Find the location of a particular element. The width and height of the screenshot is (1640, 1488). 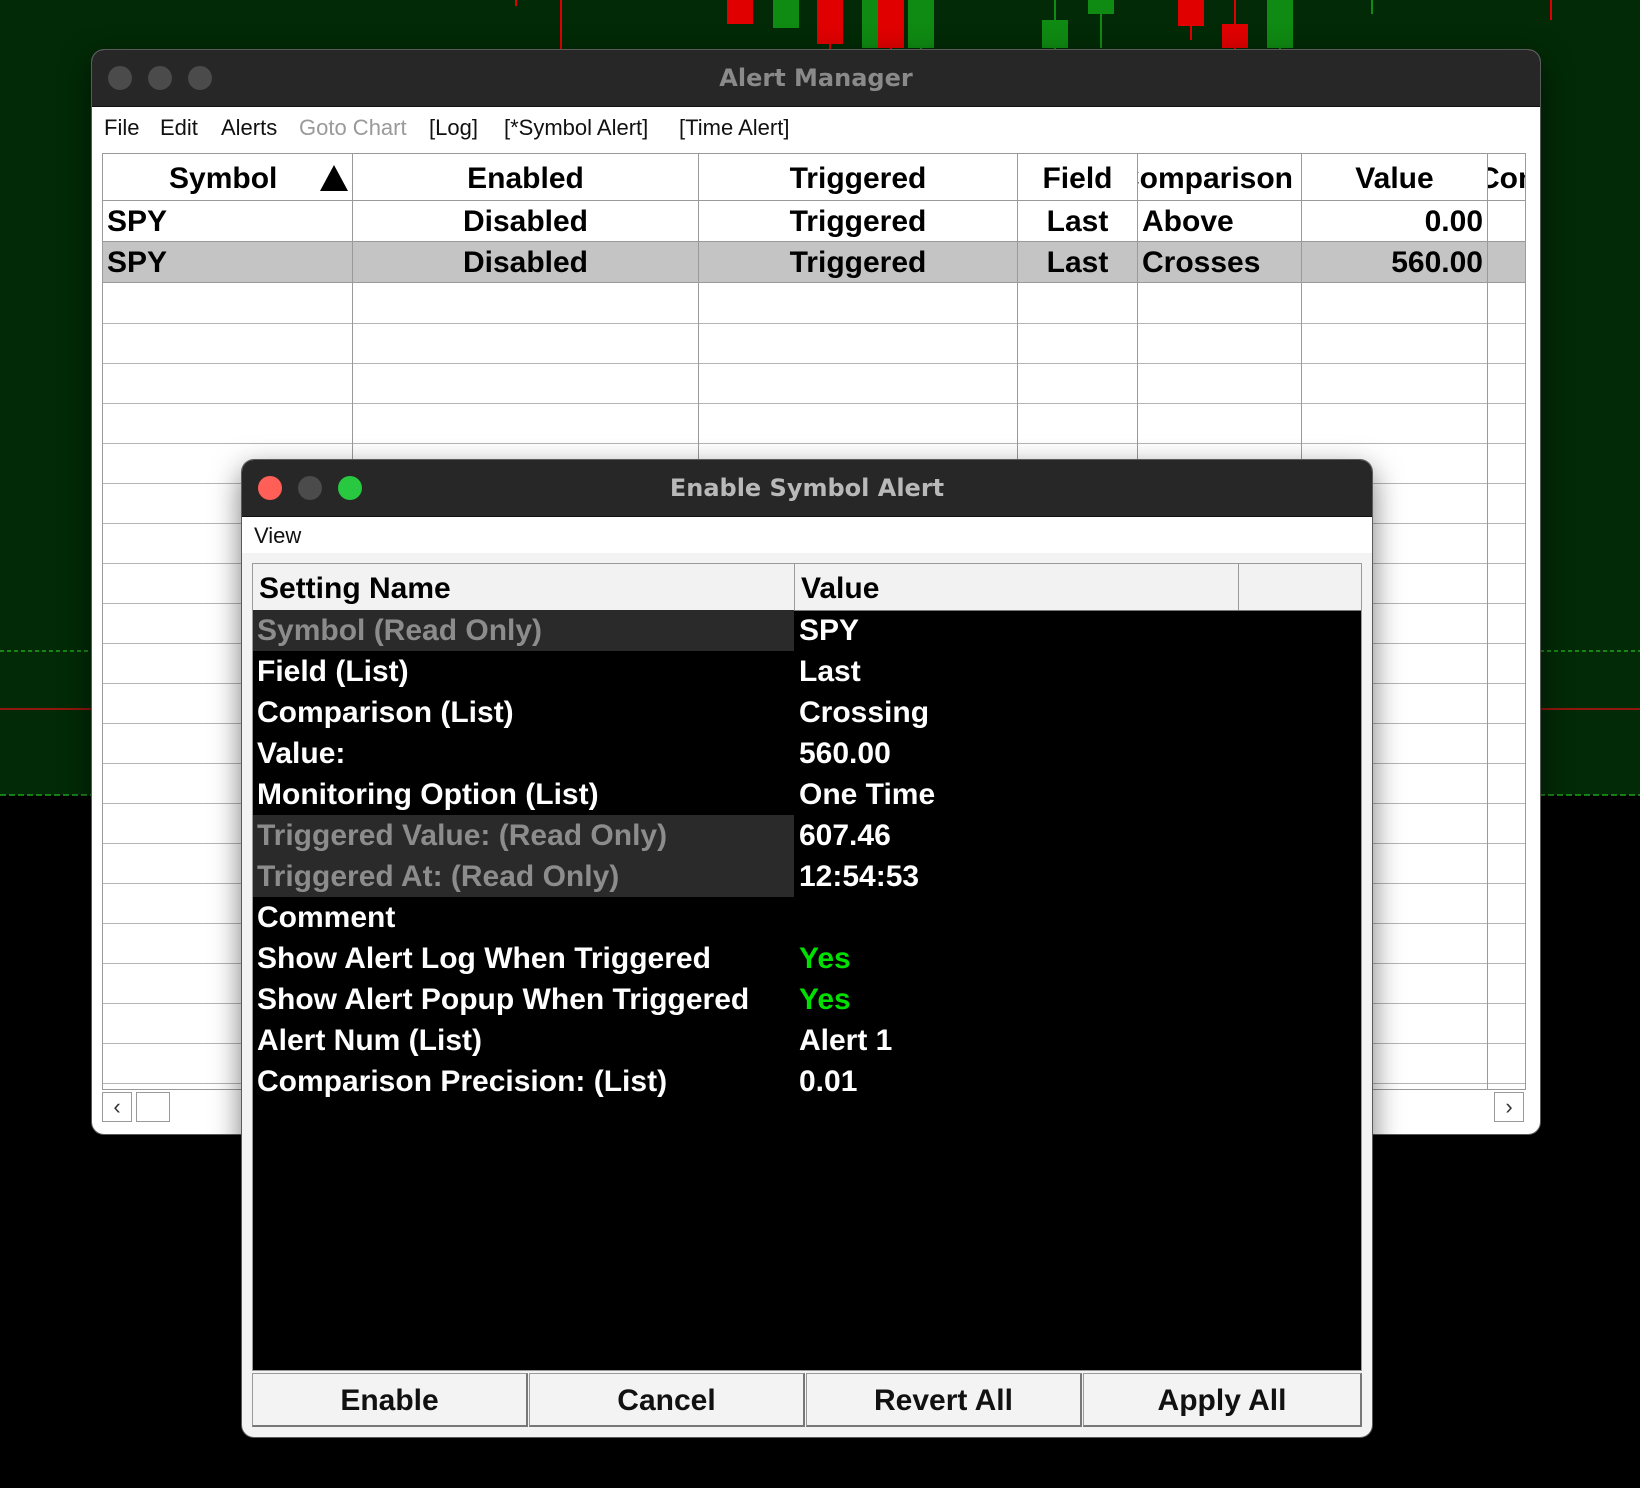

cell-comparison: Crosses is located at coordinates (1220, 262).